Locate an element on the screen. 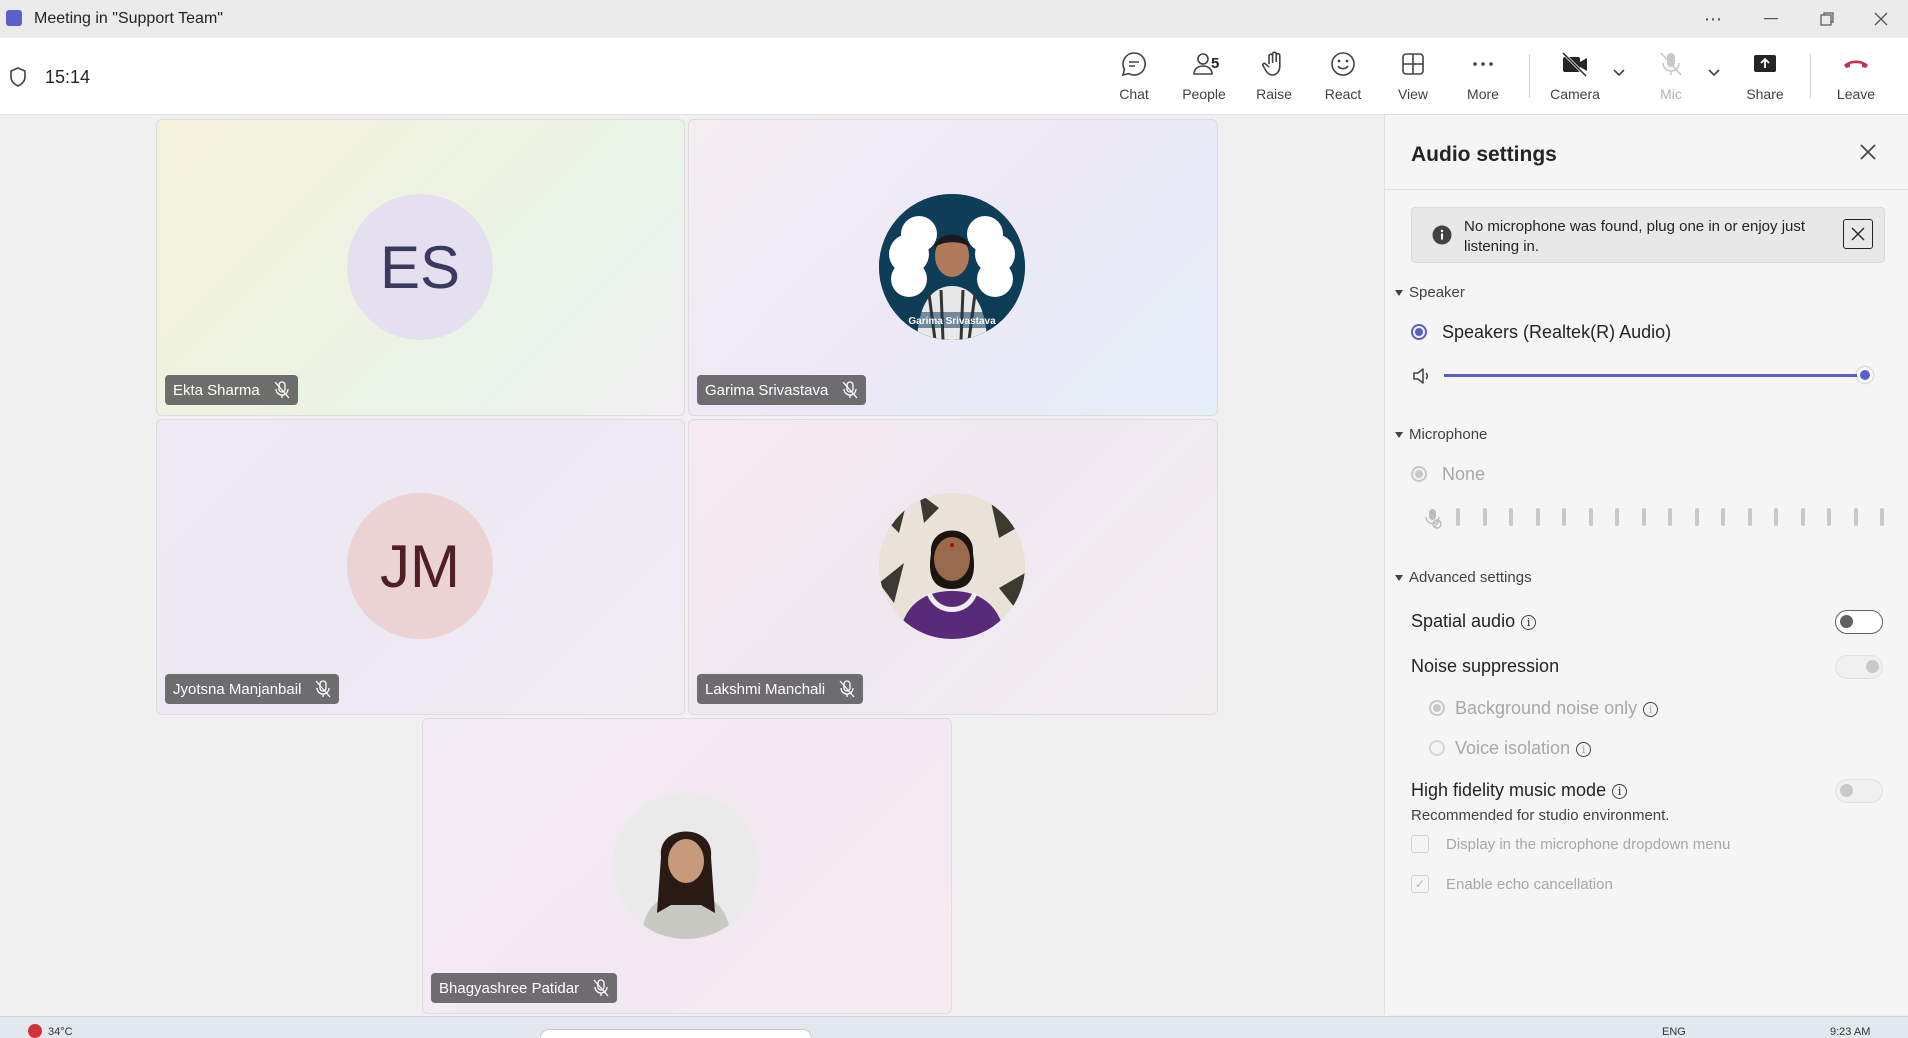 The image size is (1908, 1038). more-label: More is located at coordinates (1483, 94).